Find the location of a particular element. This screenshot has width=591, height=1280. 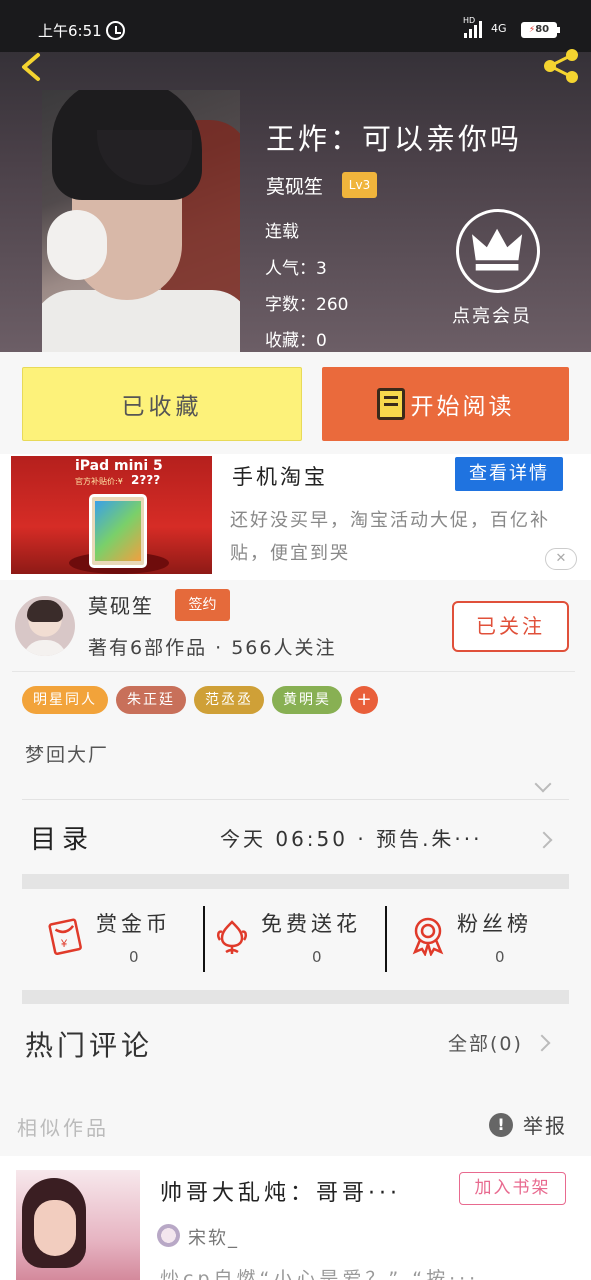

similar-work-author: 宋软_ is located at coordinates (213, 1238).